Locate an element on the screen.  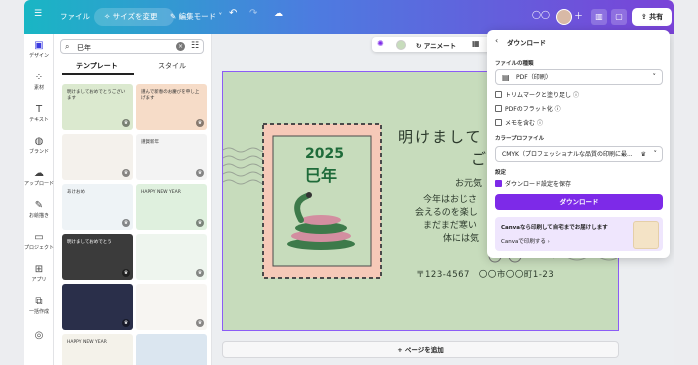
option-label: トリムマークと塗り足し is located at coordinates (538, 95).